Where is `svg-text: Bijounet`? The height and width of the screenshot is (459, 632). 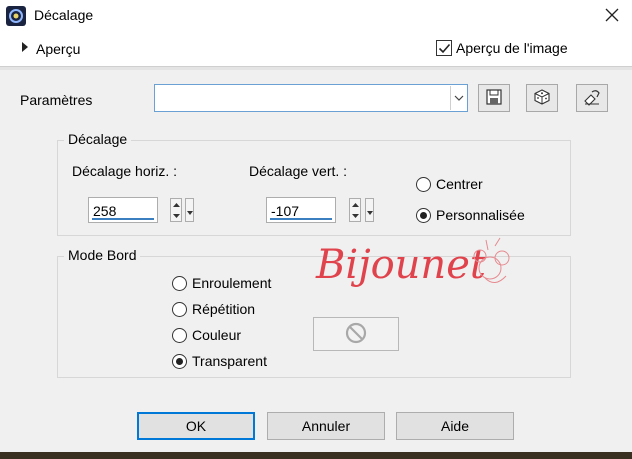
svg-text: Bijounet is located at coordinates (401, 265).